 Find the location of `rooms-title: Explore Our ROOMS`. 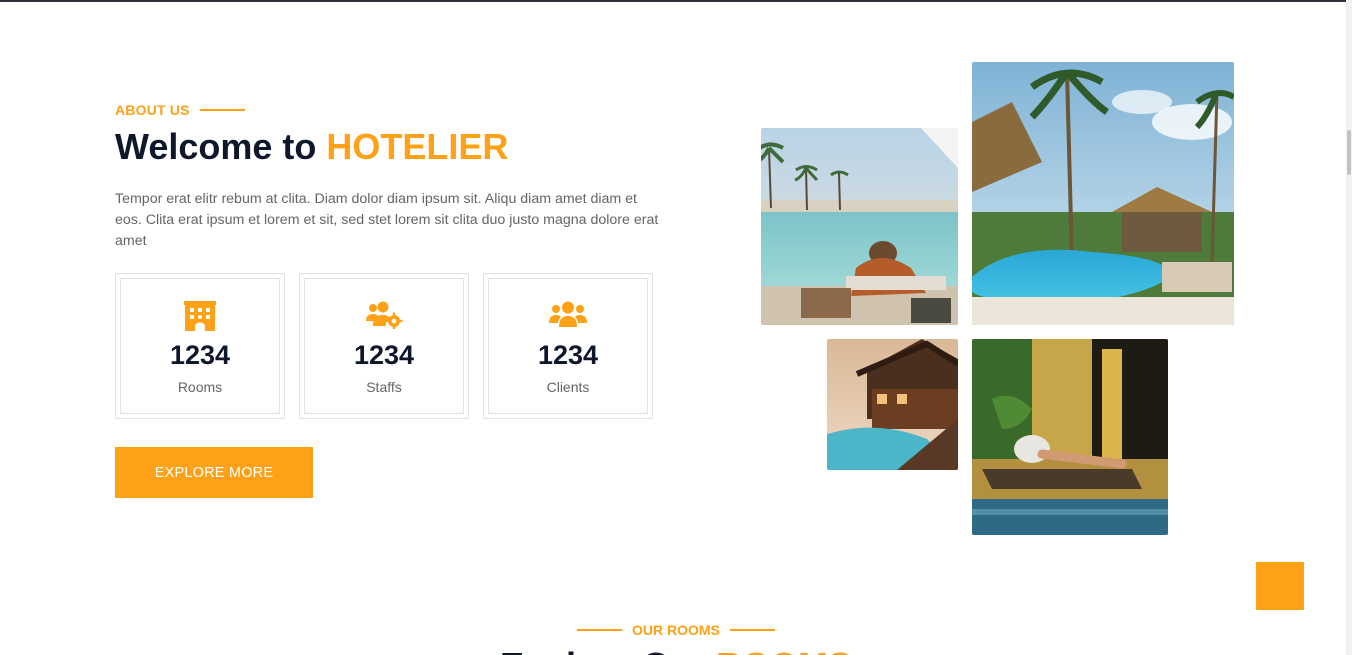

rooms-title: Explore Our ROOMS is located at coordinates (676, 650).